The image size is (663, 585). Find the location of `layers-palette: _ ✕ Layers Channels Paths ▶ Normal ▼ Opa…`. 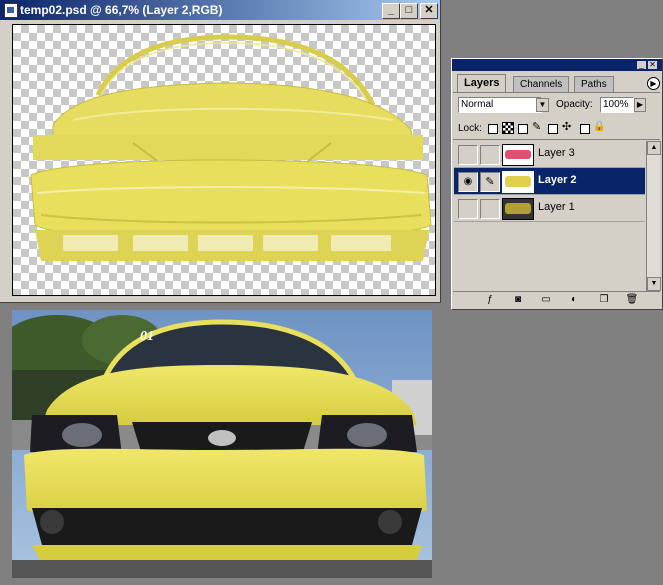

layers-palette: _ ✕ Layers Channels Paths ▶ Normal ▼ Opa… is located at coordinates (557, 184).